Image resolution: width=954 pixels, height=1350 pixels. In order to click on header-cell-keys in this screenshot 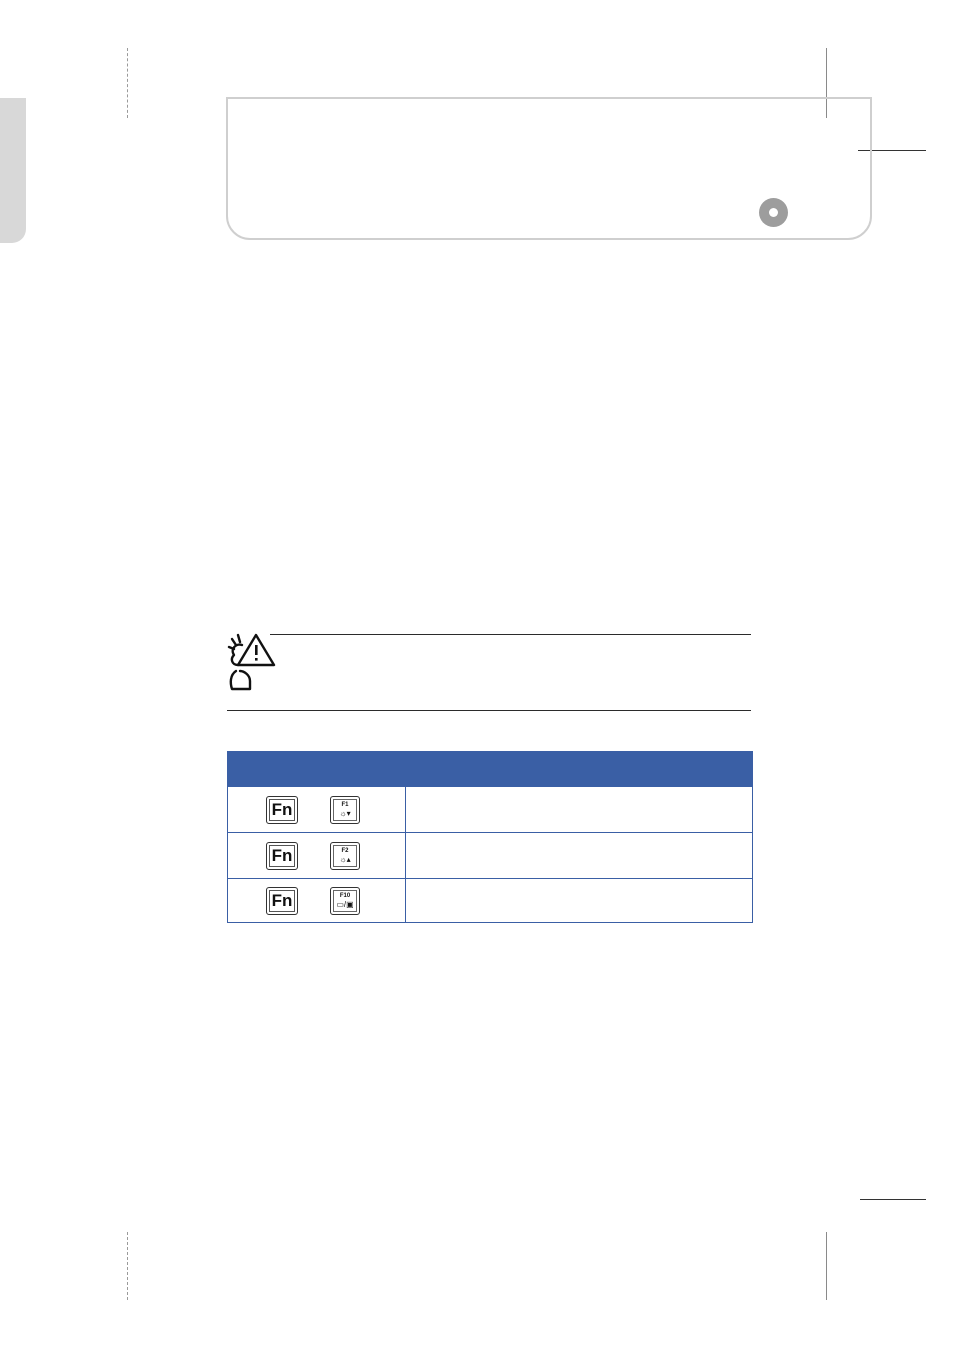, I will do `click(316, 769)`.